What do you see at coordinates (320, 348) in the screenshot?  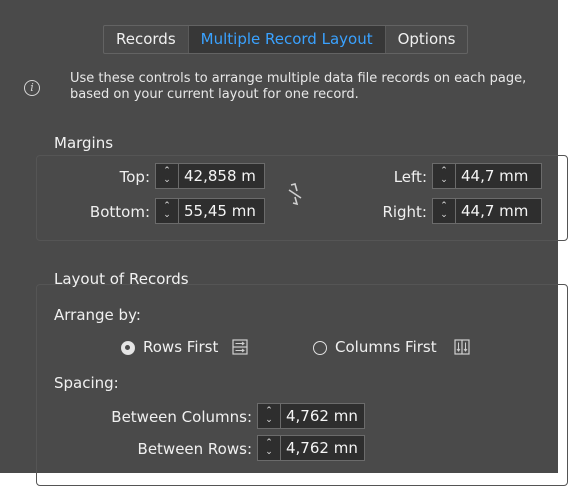 I see `columns-first-radio` at bounding box center [320, 348].